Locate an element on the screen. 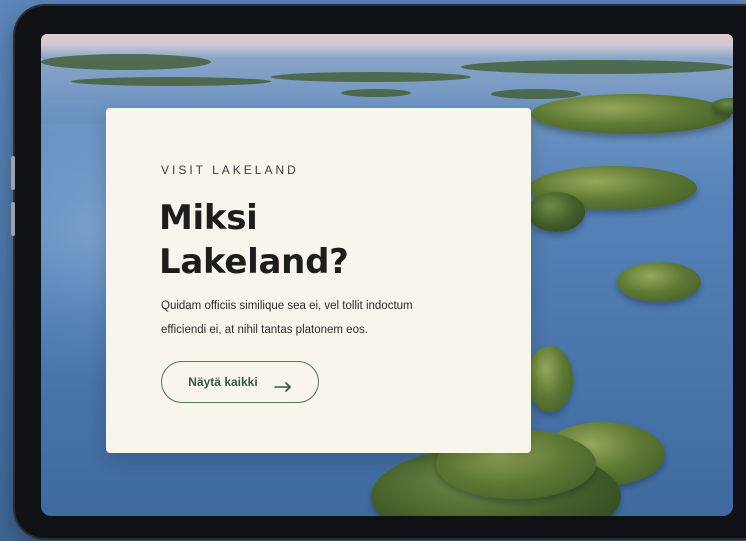 The width and height of the screenshot is (746, 541). show-all-button: Näytä kaikki is located at coordinates (240, 382).